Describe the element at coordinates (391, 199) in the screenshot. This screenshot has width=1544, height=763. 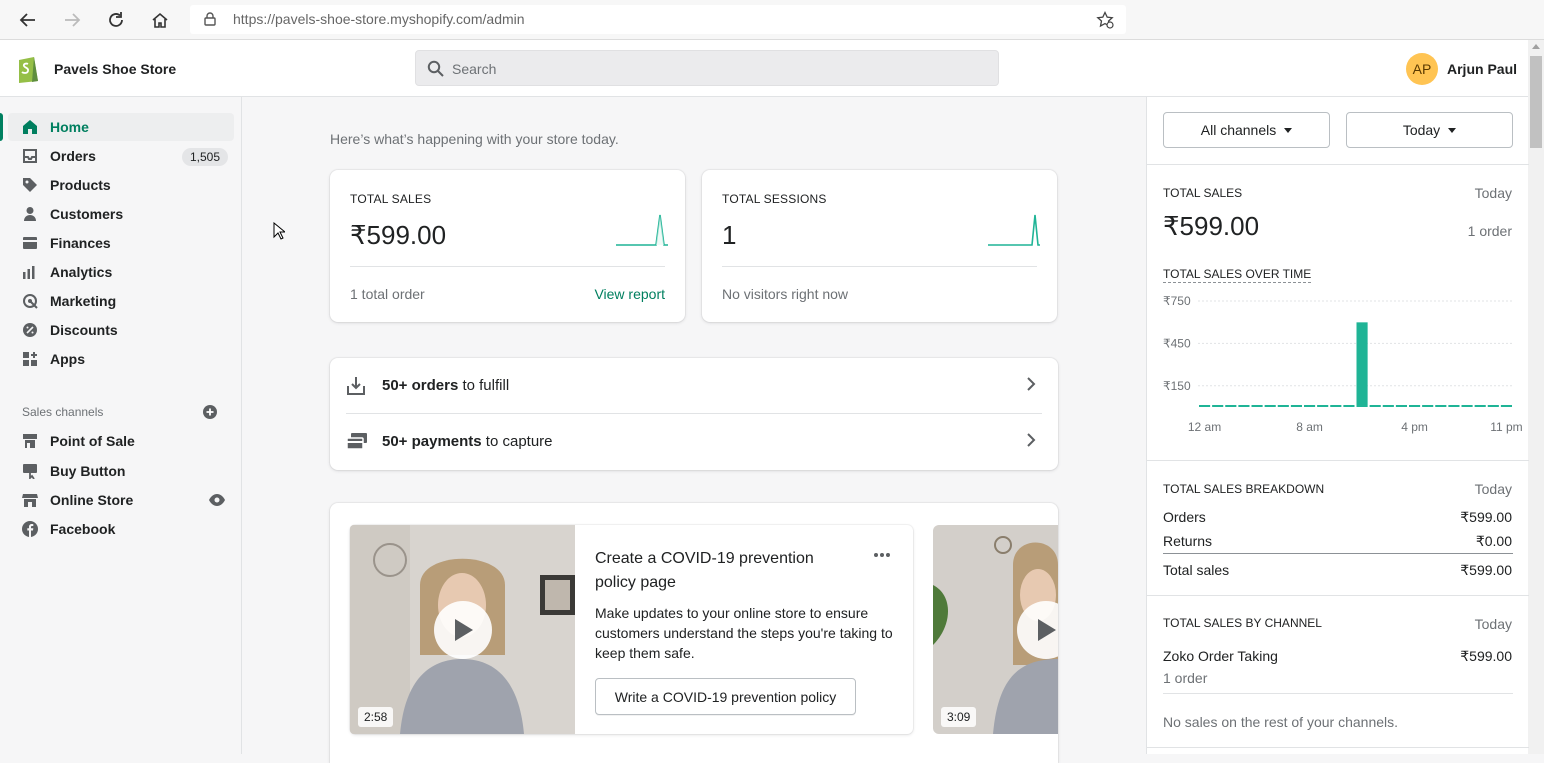
I see `metric-label: TOTAL SALES` at that location.